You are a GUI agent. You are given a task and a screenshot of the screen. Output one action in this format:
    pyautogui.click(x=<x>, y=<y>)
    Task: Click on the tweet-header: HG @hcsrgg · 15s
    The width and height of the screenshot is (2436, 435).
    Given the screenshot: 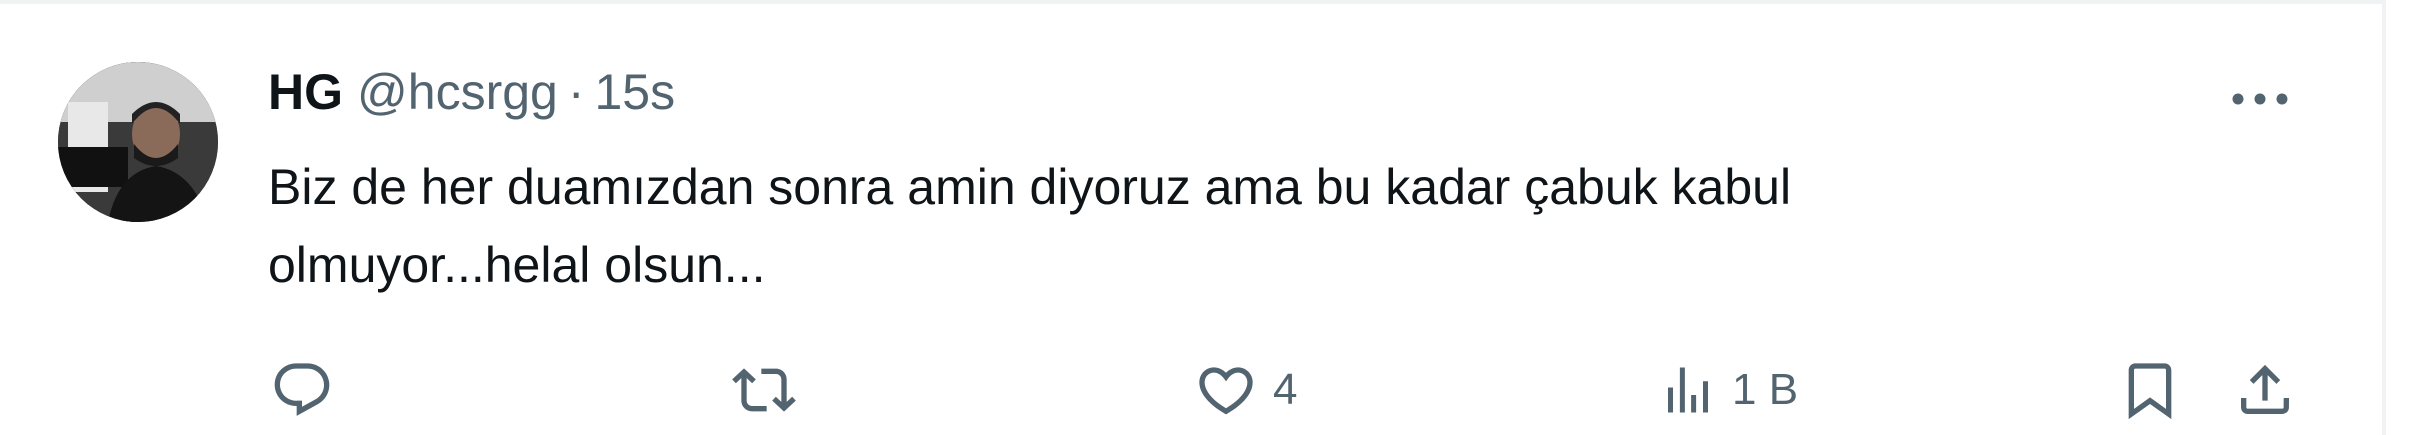 What is the action you would take?
    pyautogui.click(x=471, y=92)
    